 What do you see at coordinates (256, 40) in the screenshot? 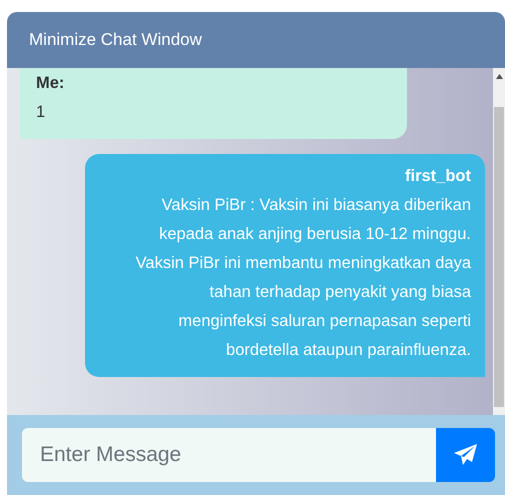
I see `chat-header: Minimize Chat Window` at bounding box center [256, 40].